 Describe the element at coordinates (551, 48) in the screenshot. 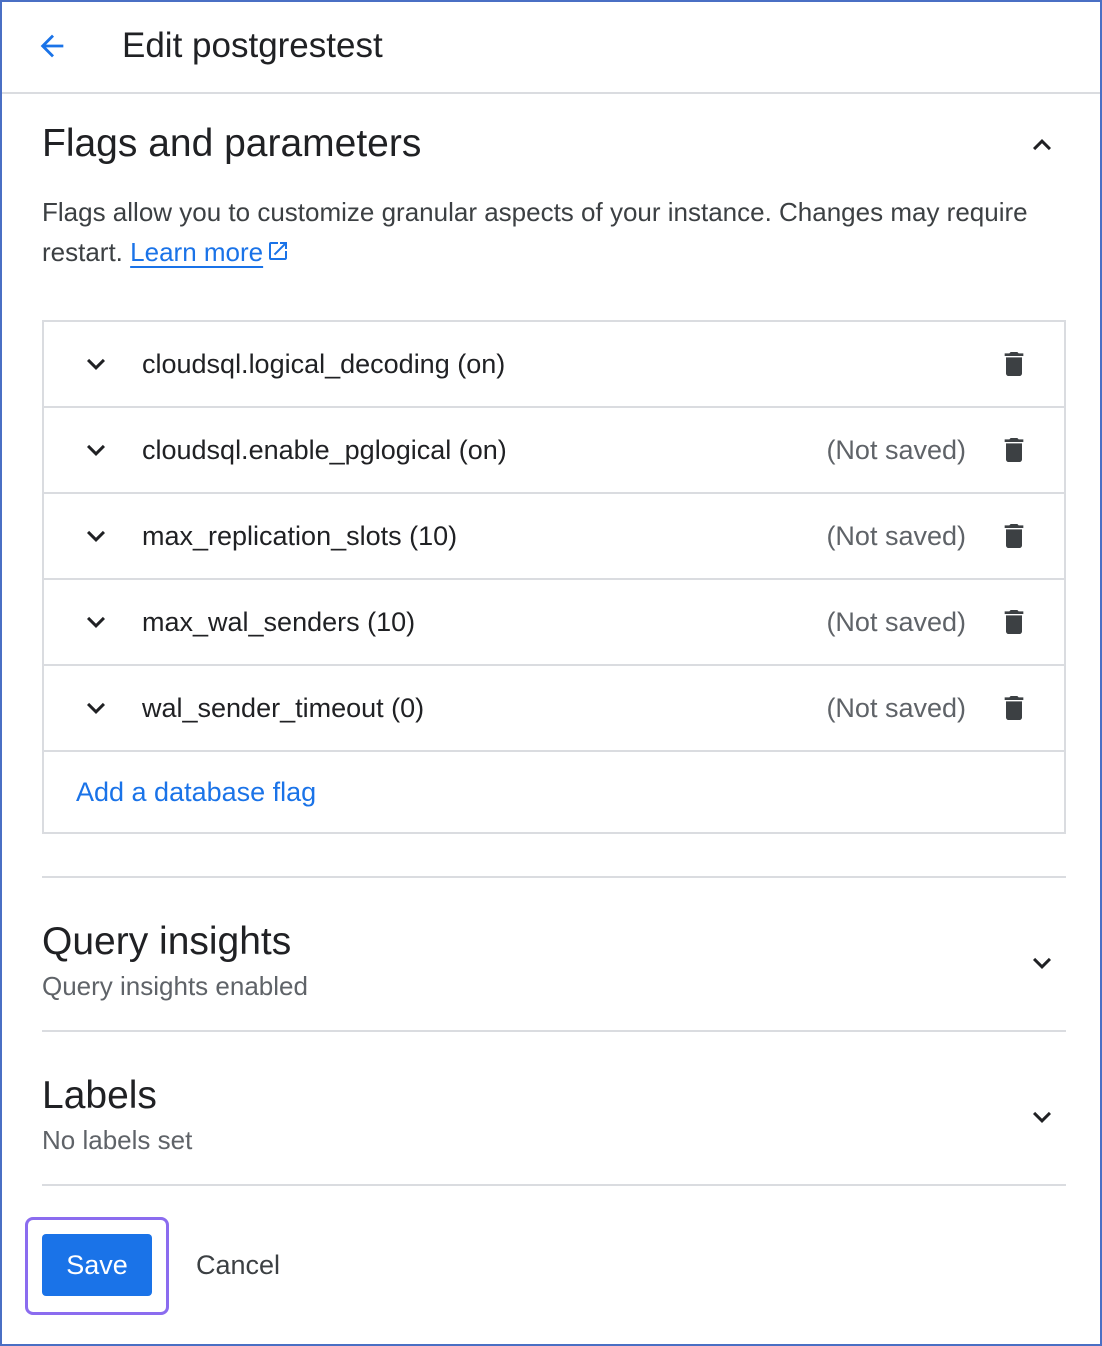

I see `page-header: Edit postgrestest` at that location.